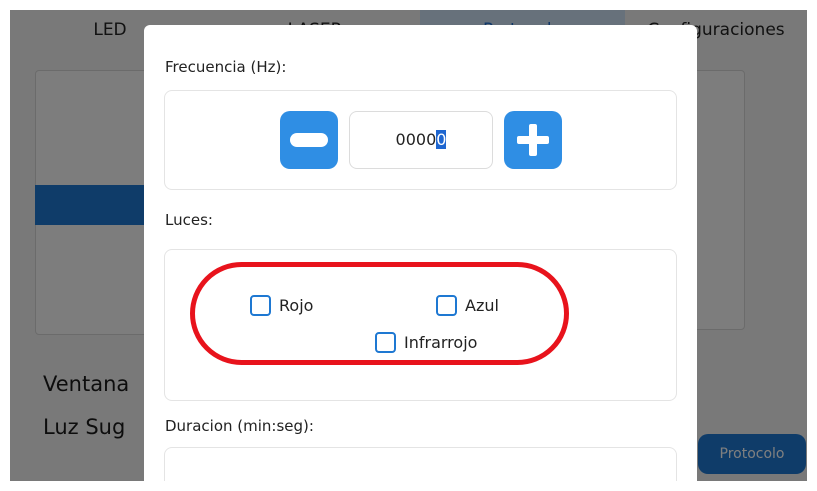 The width and height of the screenshot is (817, 491). Describe the element at coordinates (239, 426) in the screenshot. I see `duracion-label: Duracion (min:seg):` at that location.